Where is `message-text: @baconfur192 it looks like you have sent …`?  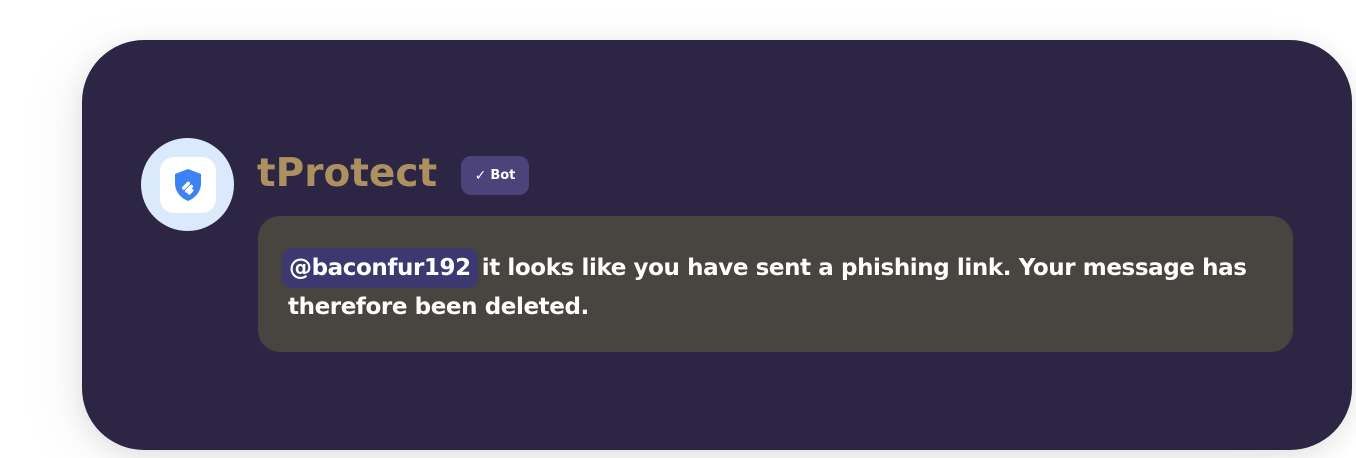
message-text: @baconfur192 it looks like you have sent … is located at coordinates (780, 287).